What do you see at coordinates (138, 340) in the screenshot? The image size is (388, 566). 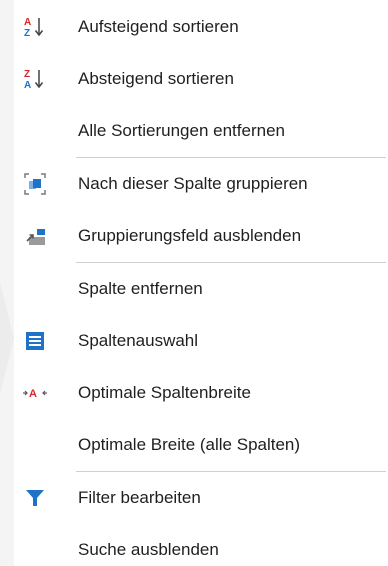 I see `menu-item-label: Spaltenauswahl` at bounding box center [138, 340].